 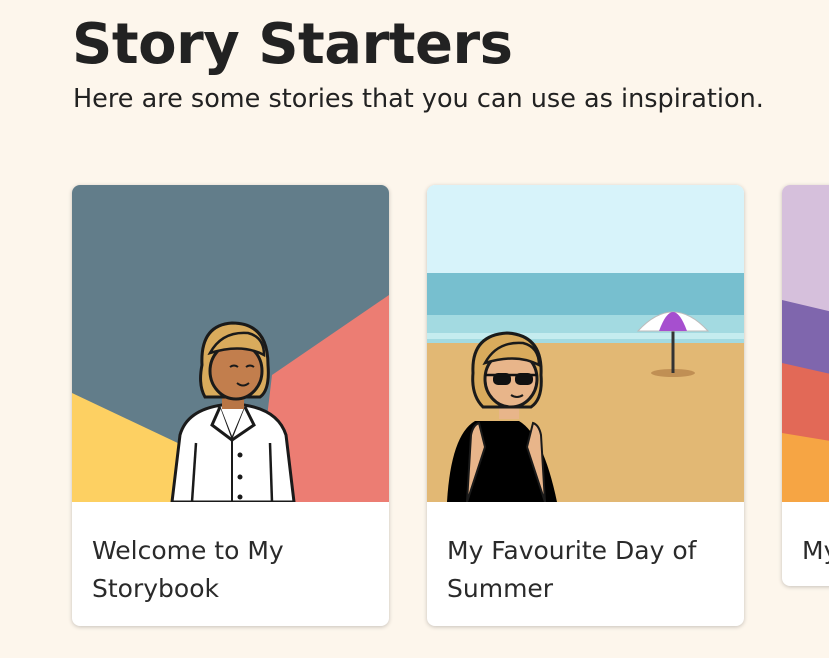 What do you see at coordinates (805, 343) in the screenshot?
I see `abstract-illustration-icon` at bounding box center [805, 343].